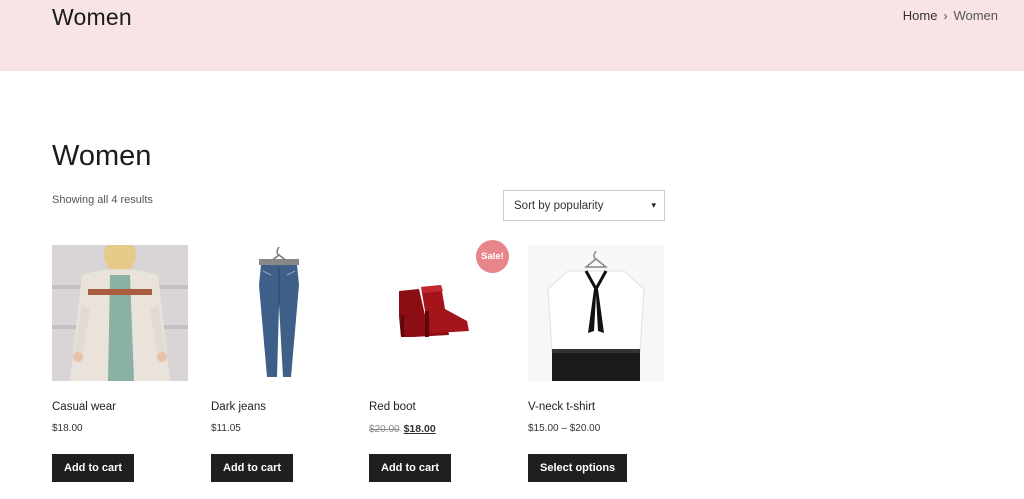 This screenshot has width=1024, height=499. What do you see at coordinates (559, 205) in the screenshot?
I see `sort-select-value: Sort by popularity` at bounding box center [559, 205].